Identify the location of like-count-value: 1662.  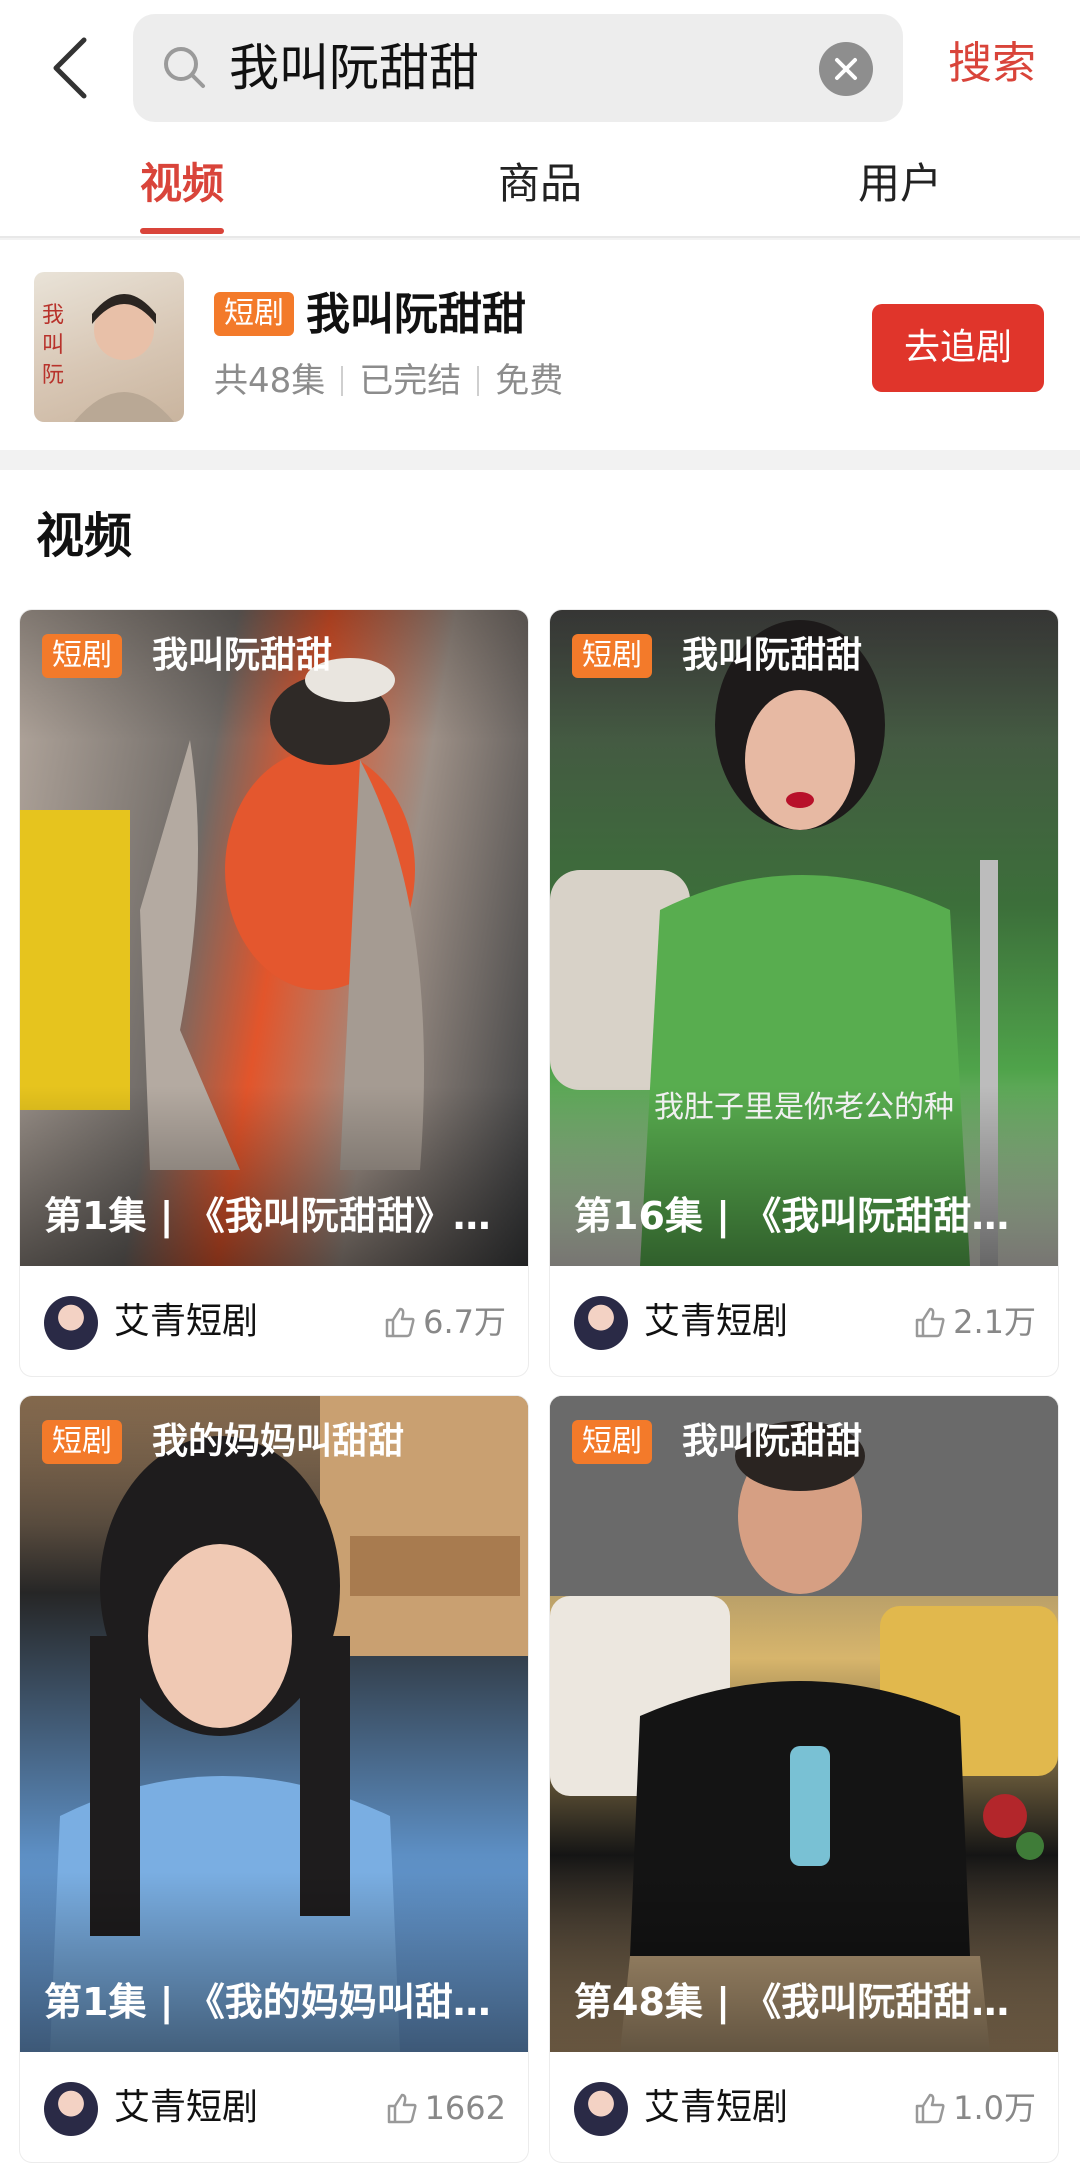
(465, 2108).